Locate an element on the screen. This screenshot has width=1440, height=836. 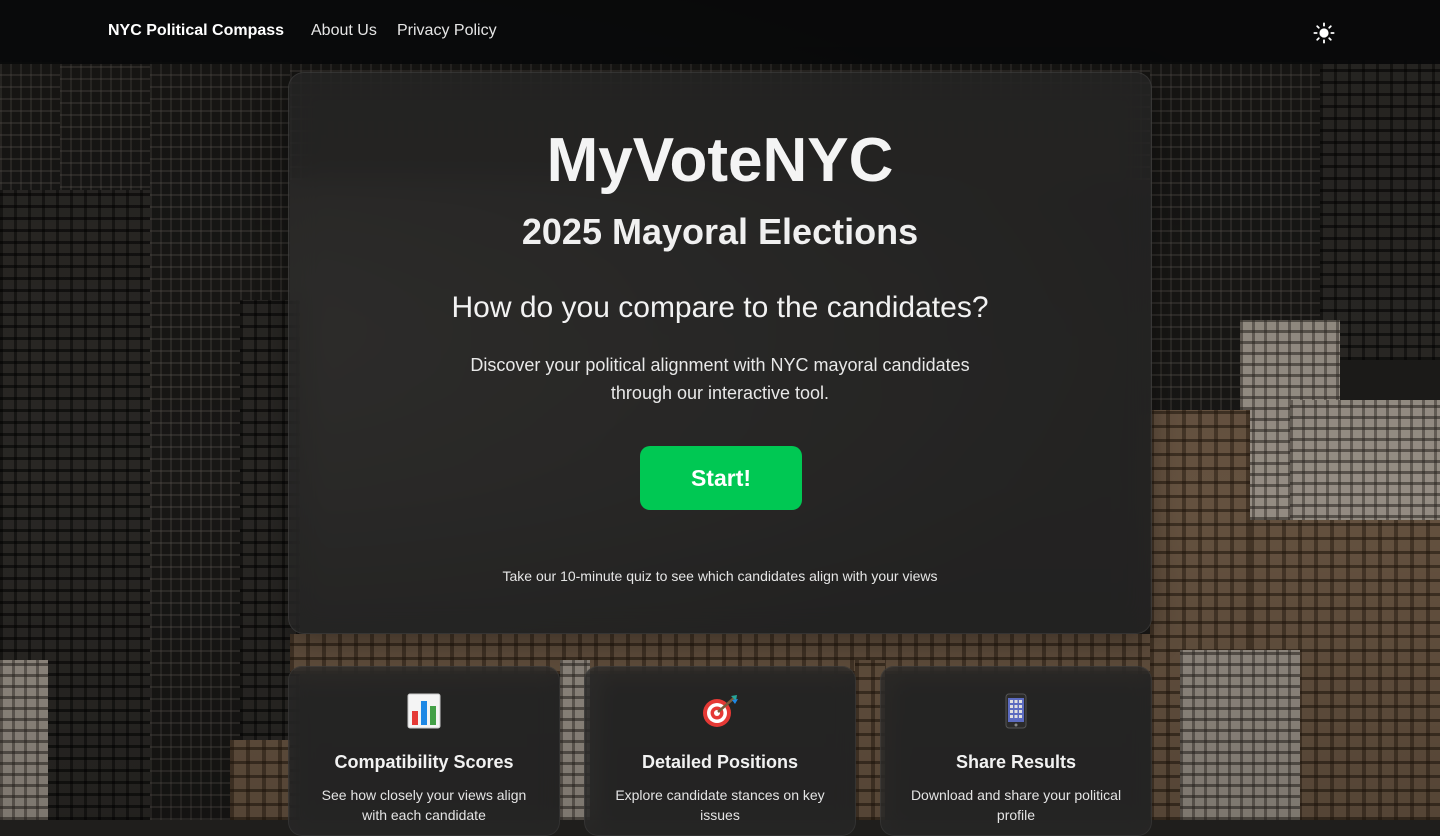
sun-icon is located at coordinates (1324, 33).